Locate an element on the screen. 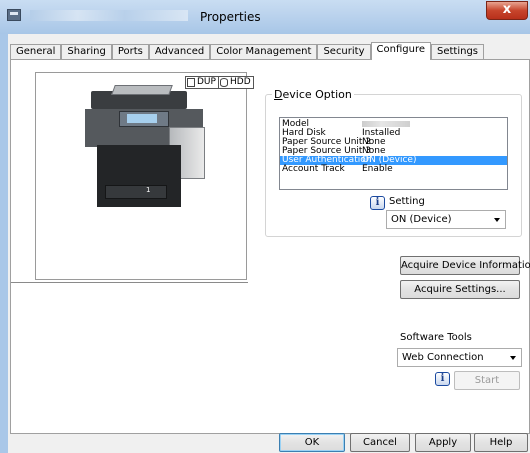  device-option-title: Device Option is located at coordinates (313, 94).